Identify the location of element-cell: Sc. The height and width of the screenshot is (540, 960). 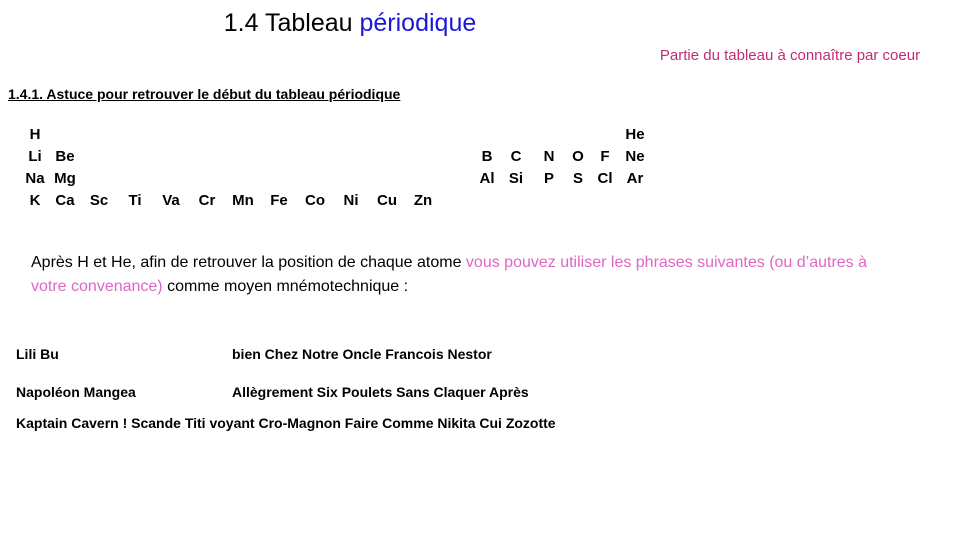
(99, 200).